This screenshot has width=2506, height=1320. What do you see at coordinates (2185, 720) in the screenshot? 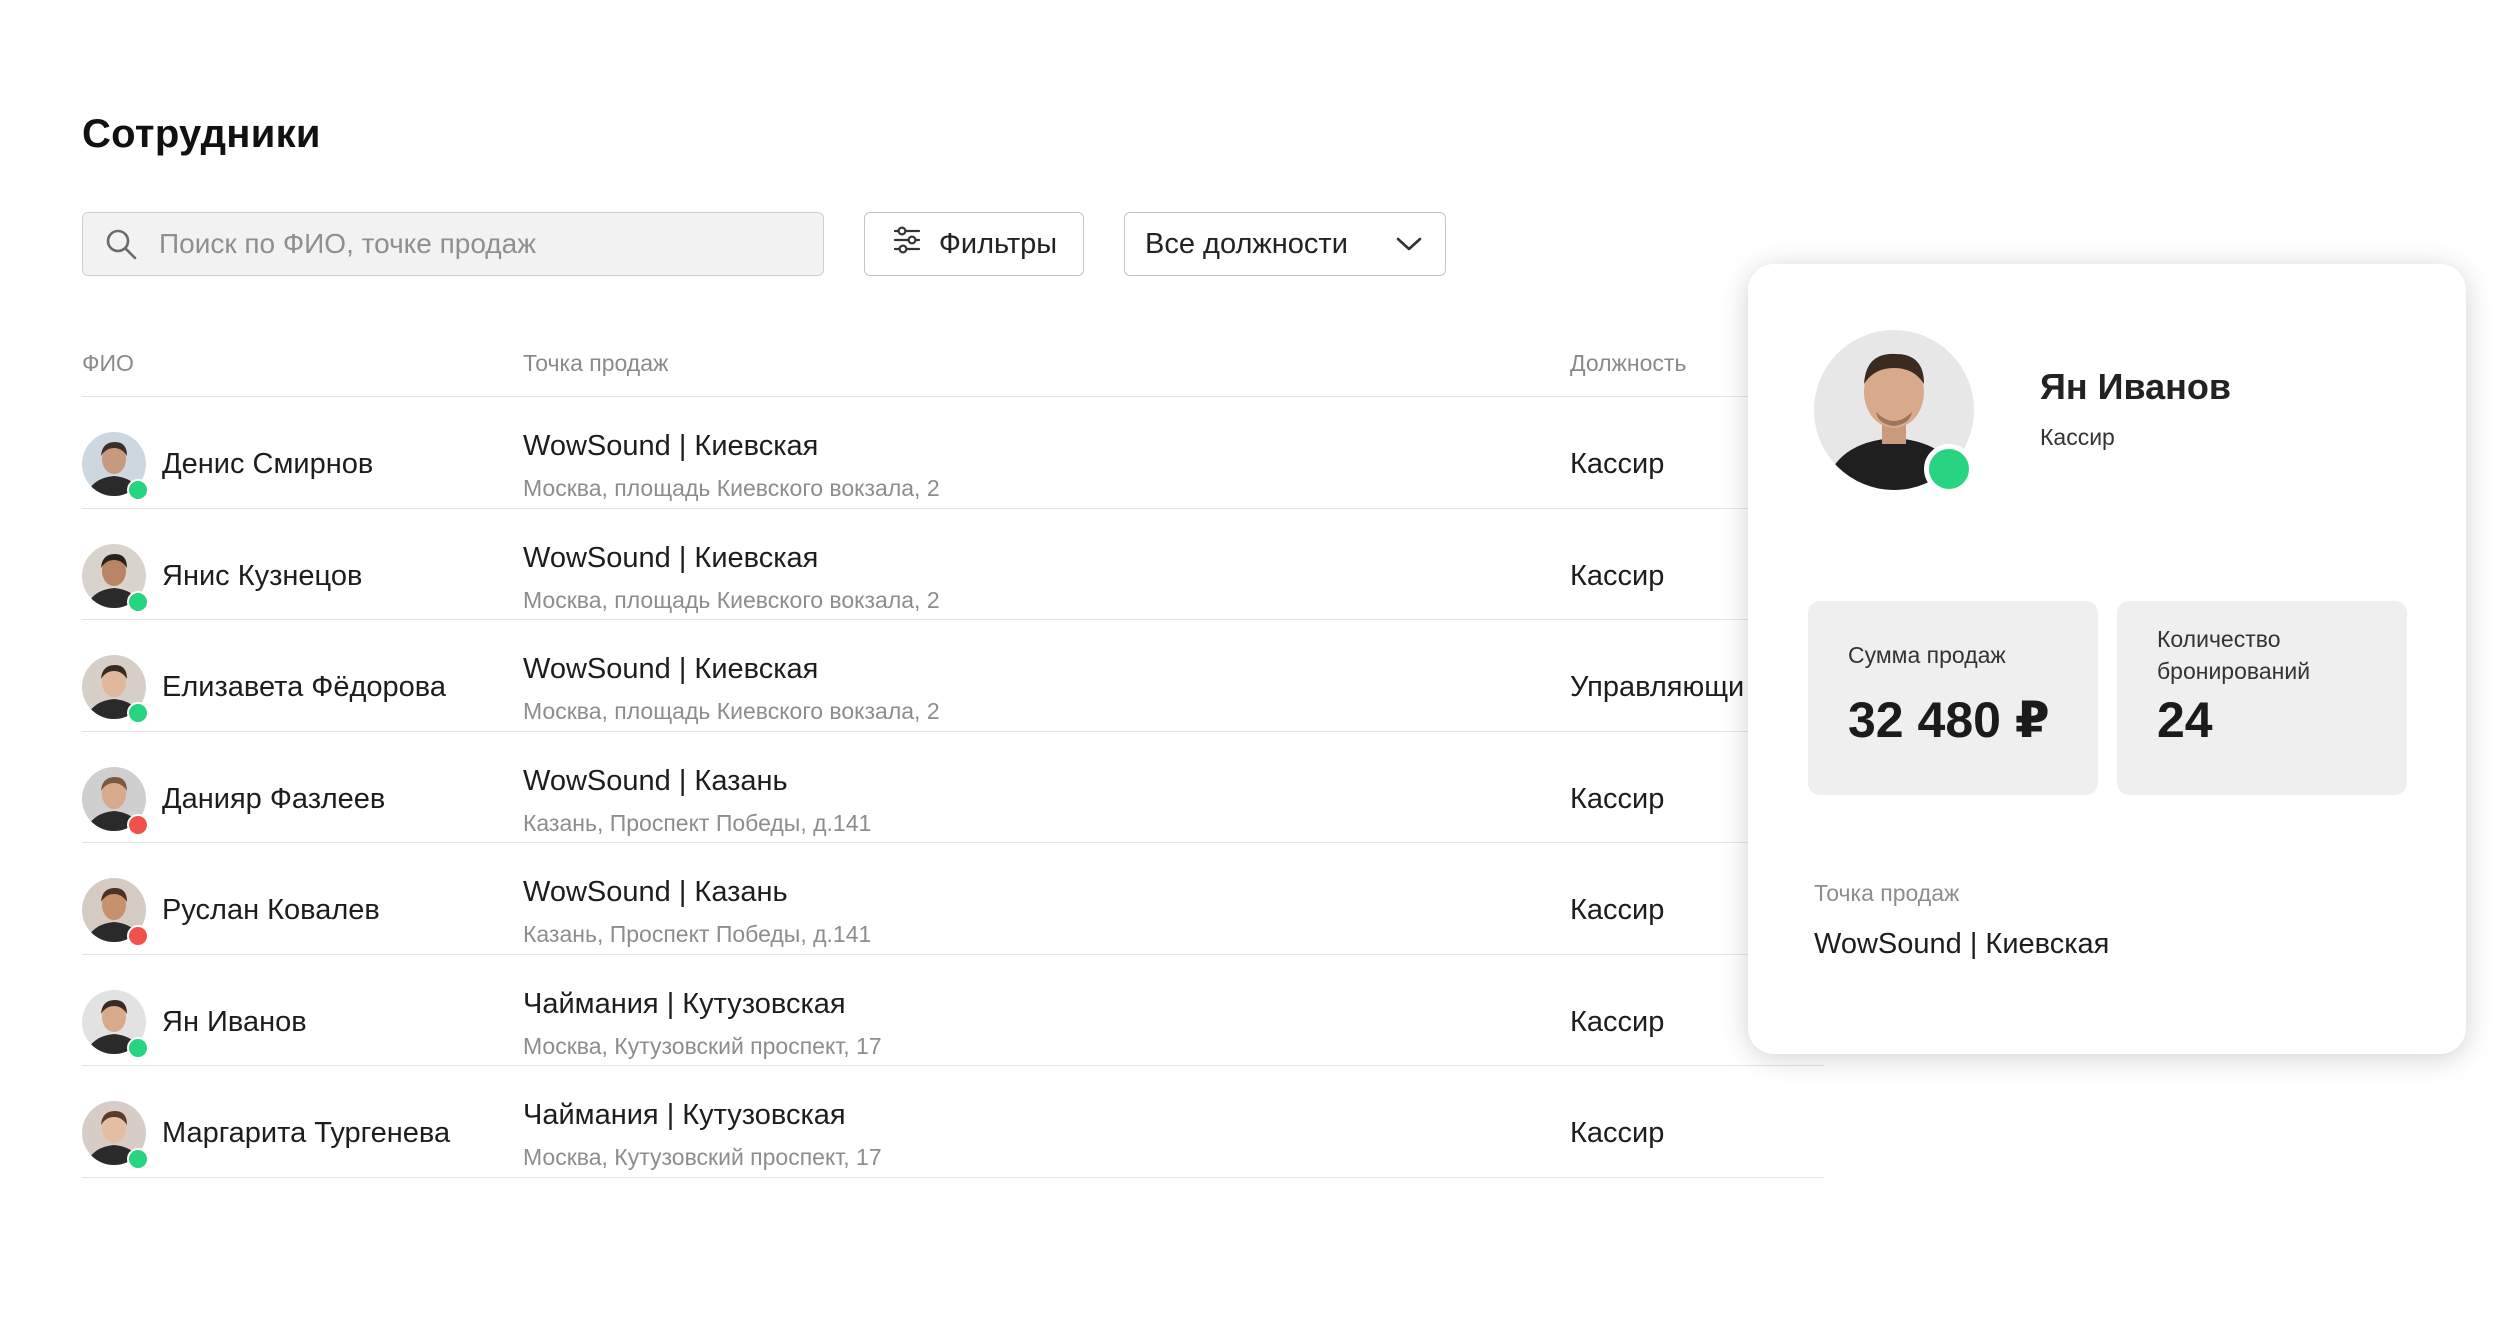
I see `bookings-value: 24` at bounding box center [2185, 720].